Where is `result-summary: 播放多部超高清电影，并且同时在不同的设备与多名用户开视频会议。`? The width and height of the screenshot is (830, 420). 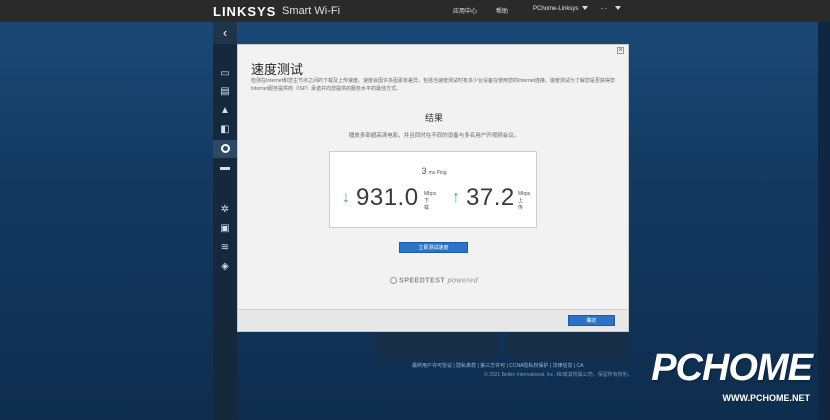 result-summary: 播放多部超高清电影，并且同时在不同的设备与多名用户开视频会议。 is located at coordinates (434, 136).